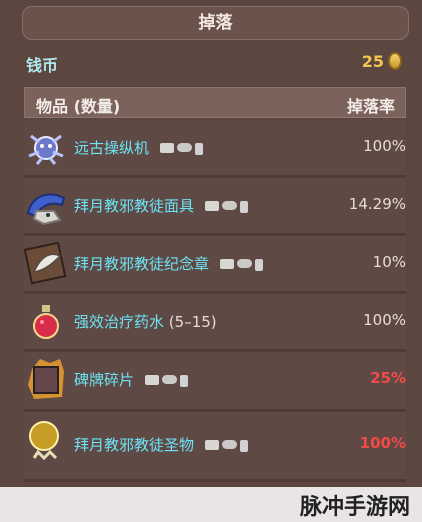 This screenshot has height=522, width=422. What do you see at coordinates (354, 507) in the screenshot?
I see `watermark-text: 脉冲手游网` at bounding box center [354, 507].